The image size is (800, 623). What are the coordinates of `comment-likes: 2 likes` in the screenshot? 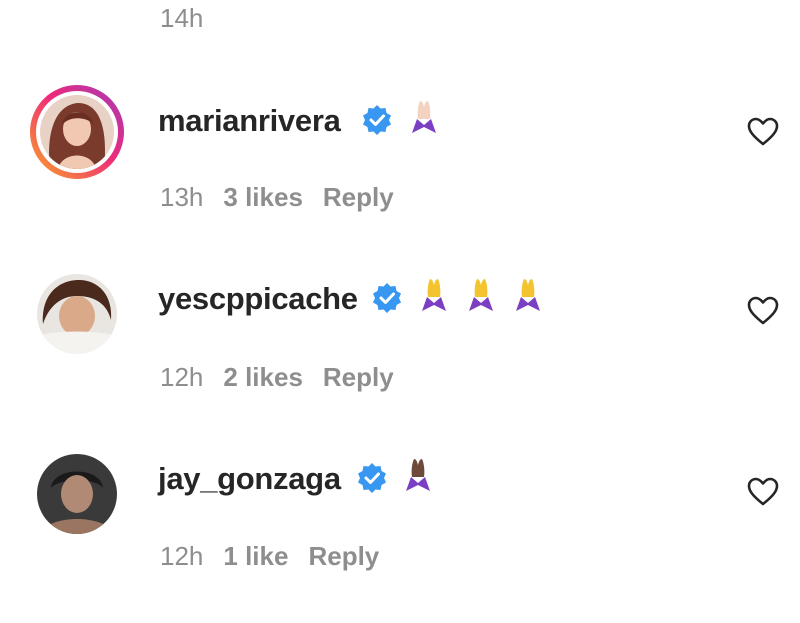 It's located at (263, 377).